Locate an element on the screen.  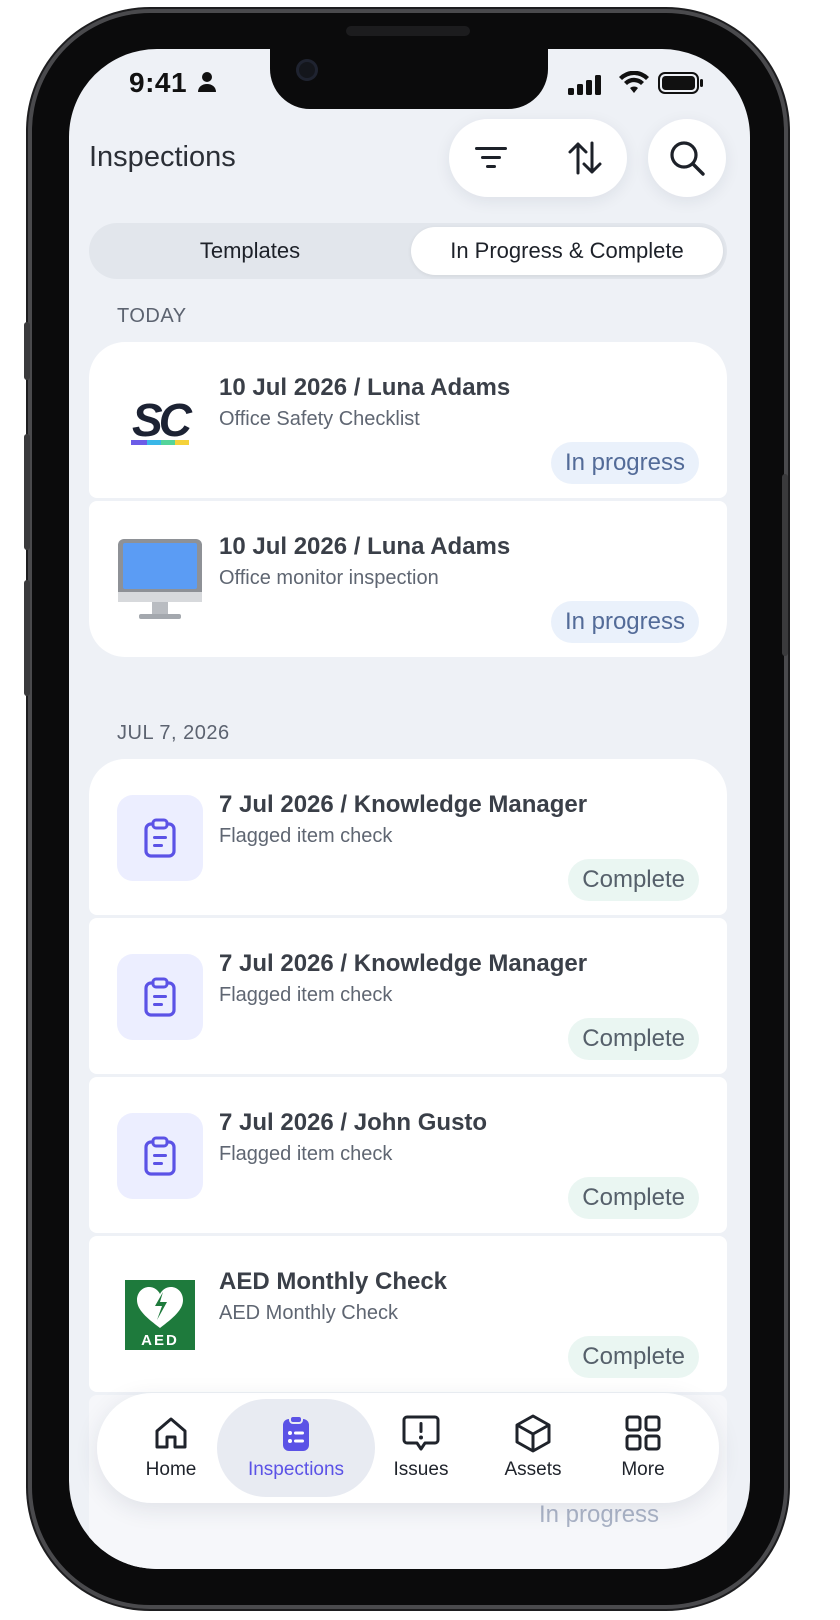
search-button is located at coordinates (687, 158).